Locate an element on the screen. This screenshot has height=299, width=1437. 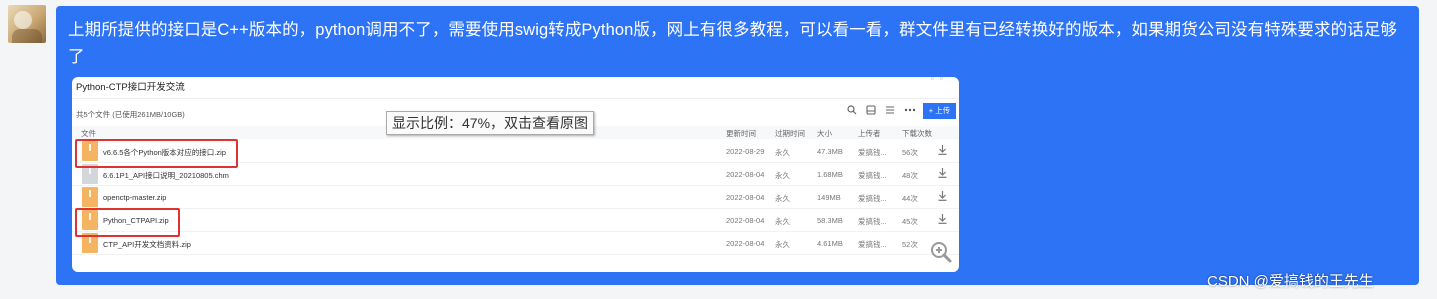
search-icon is located at coordinates (852, 111).